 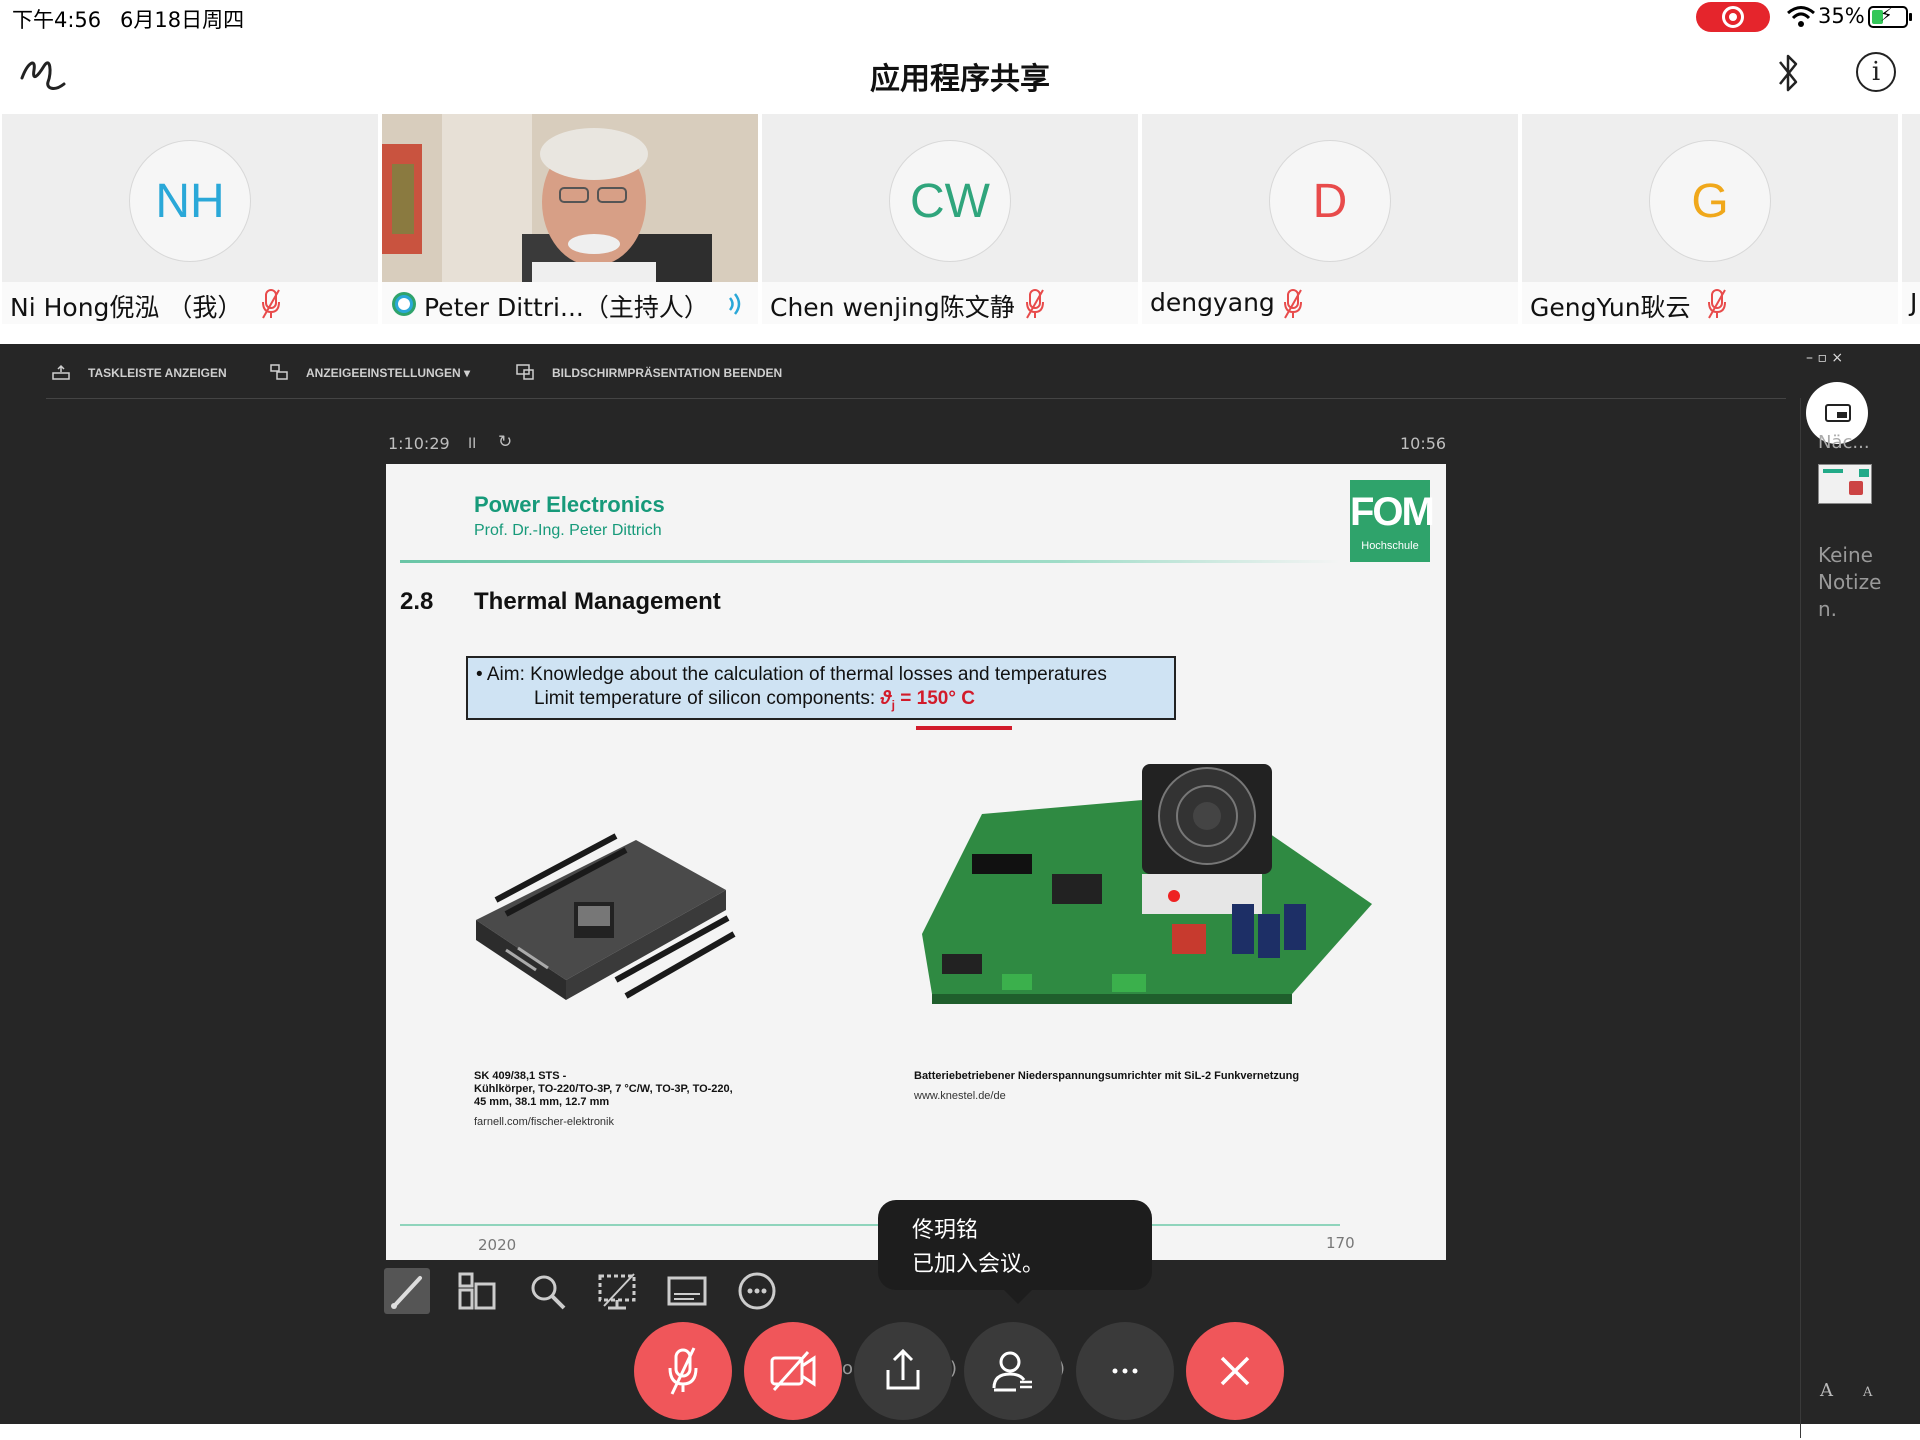 What do you see at coordinates (687, 1291) in the screenshot?
I see `subtitles-icon` at bounding box center [687, 1291].